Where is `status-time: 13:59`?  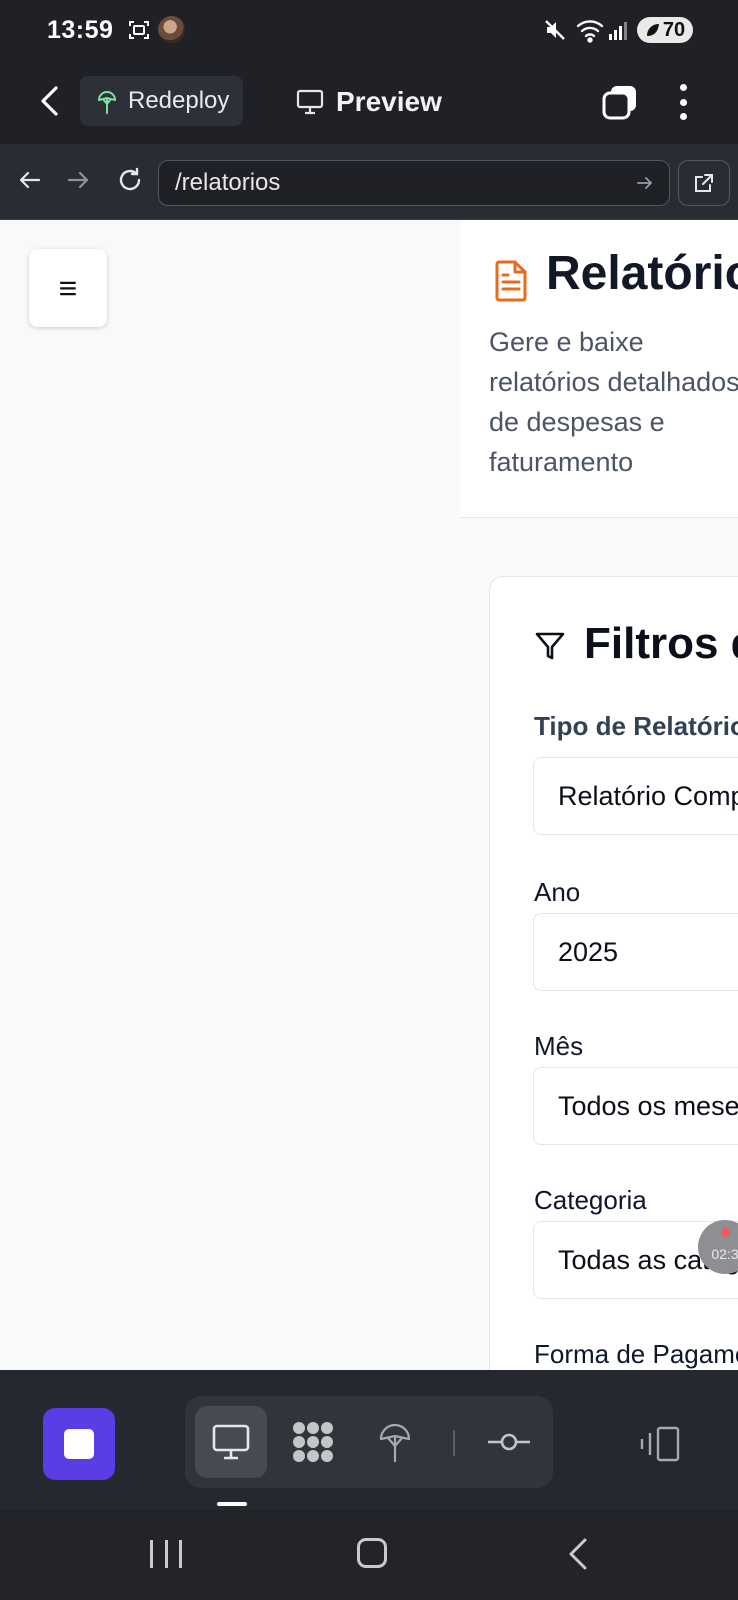
status-time: 13:59 is located at coordinates (80, 30).